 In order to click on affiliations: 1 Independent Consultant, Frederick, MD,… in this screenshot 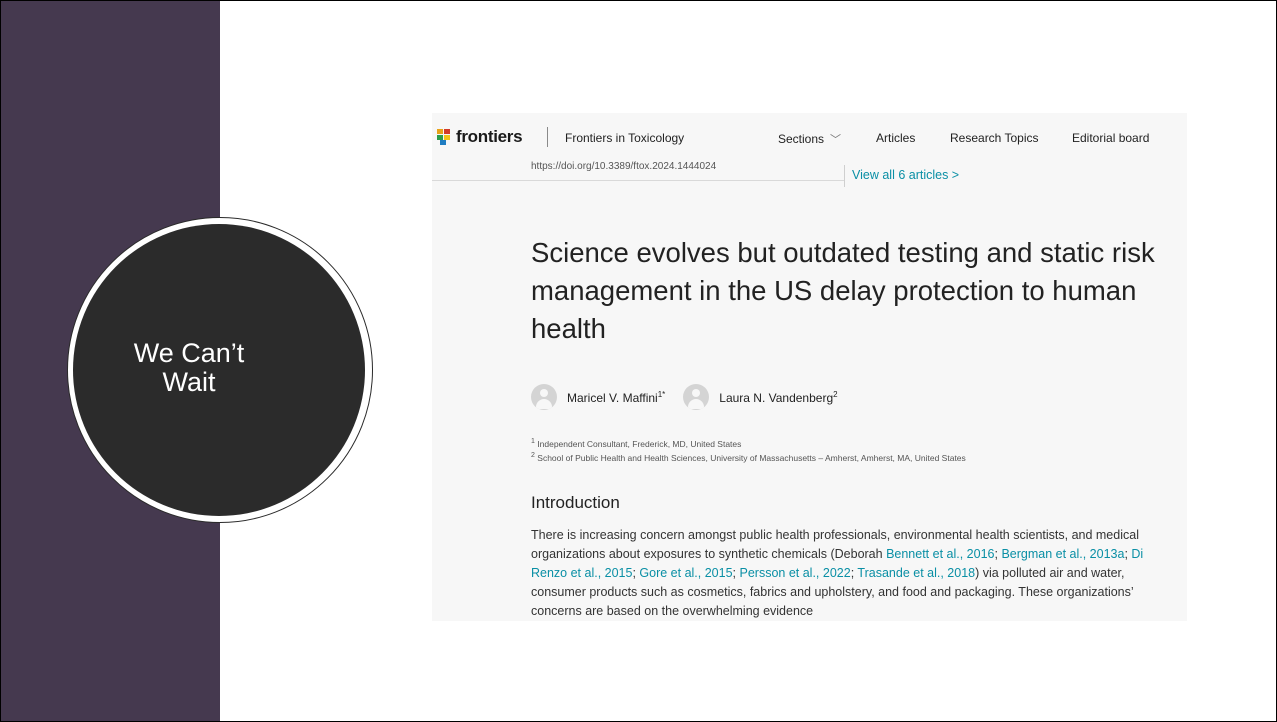, I will do `click(748, 450)`.